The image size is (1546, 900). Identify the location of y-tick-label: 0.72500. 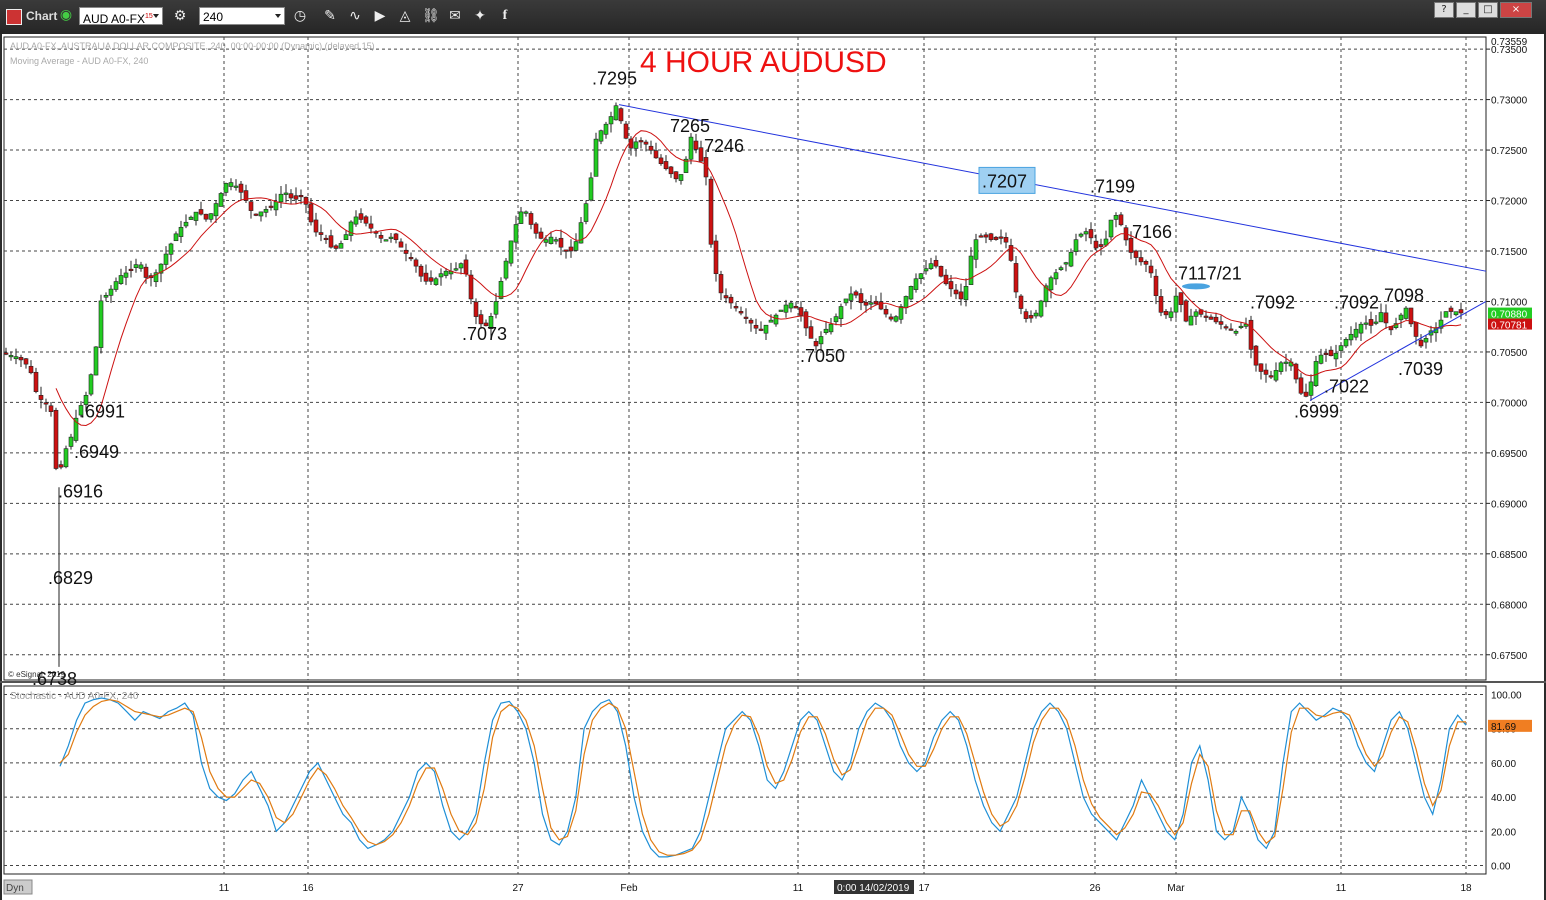
(1509, 151).